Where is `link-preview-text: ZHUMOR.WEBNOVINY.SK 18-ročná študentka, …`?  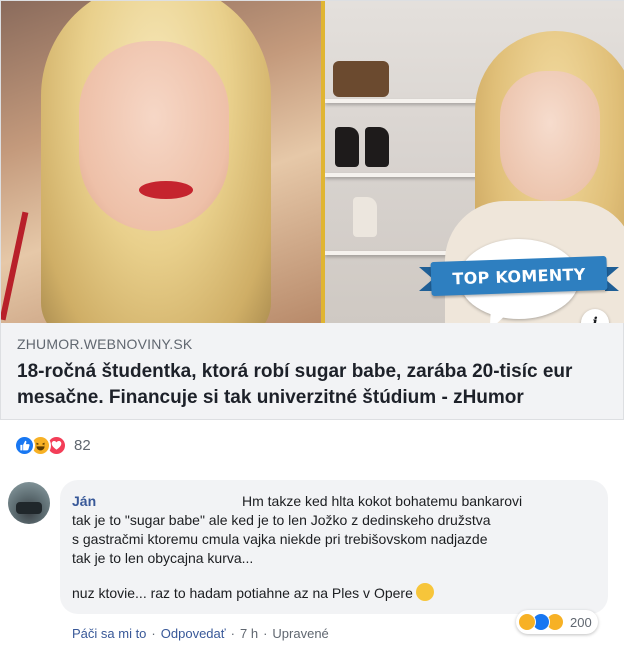
link-preview-text: ZHUMOR.WEBNOVINY.SK 18-ročná študentka, … is located at coordinates (312, 367).